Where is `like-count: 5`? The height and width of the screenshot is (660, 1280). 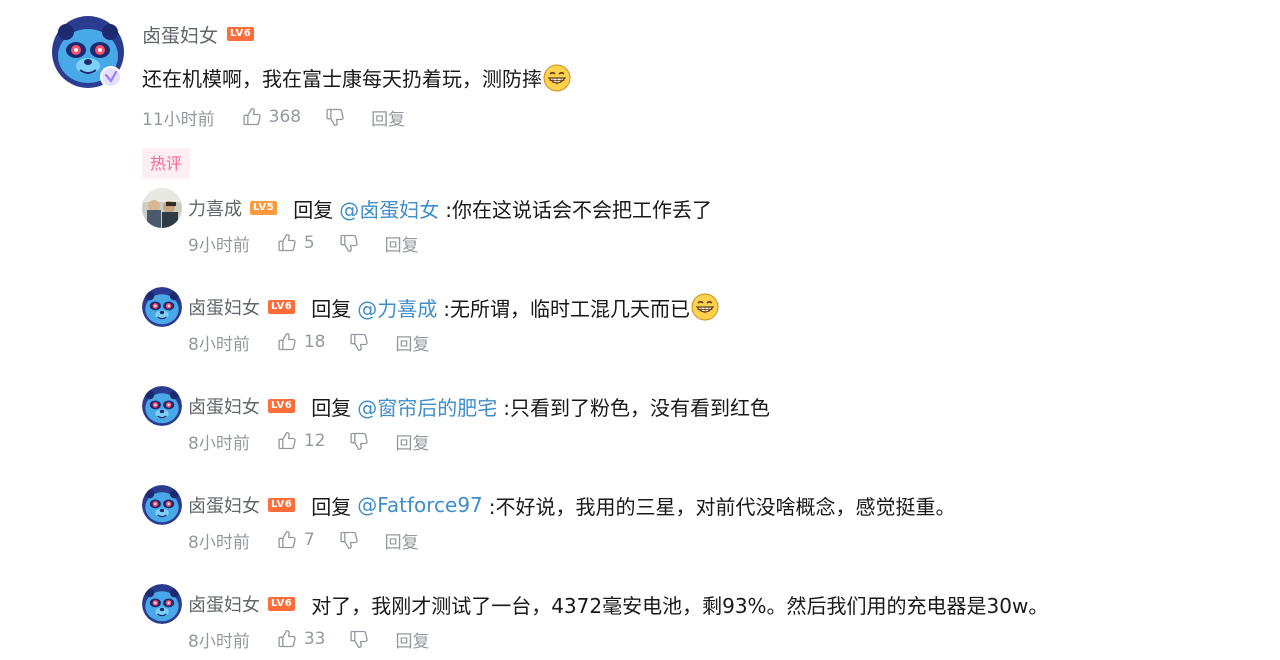
like-count: 5 is located at coordinates (309, 243).